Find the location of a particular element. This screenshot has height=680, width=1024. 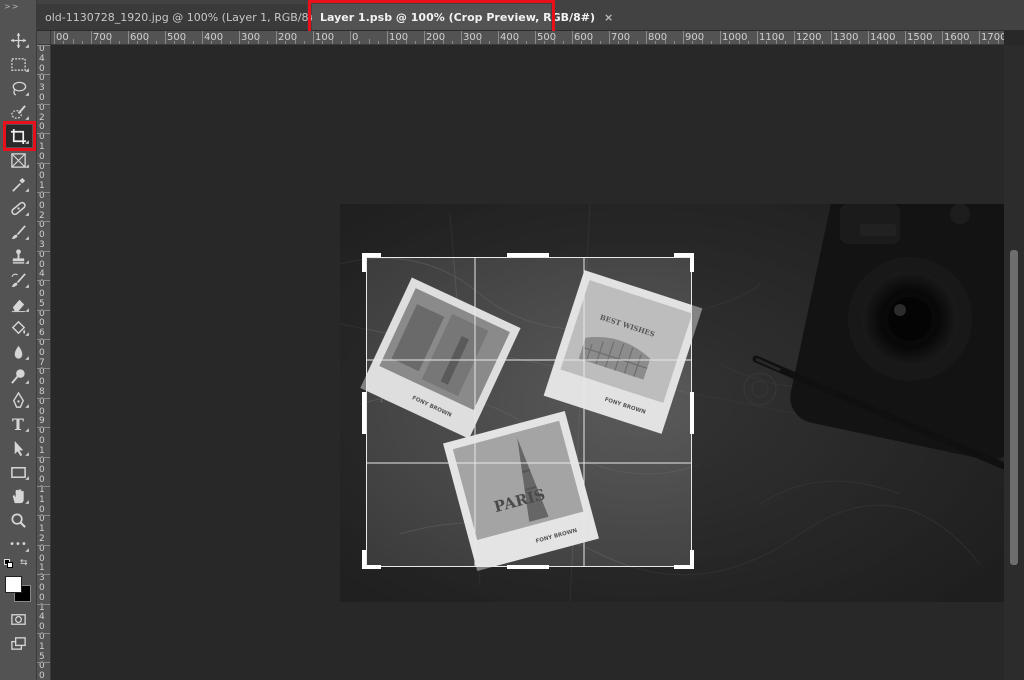

dodge-icon is located at coordinates (18, 376).